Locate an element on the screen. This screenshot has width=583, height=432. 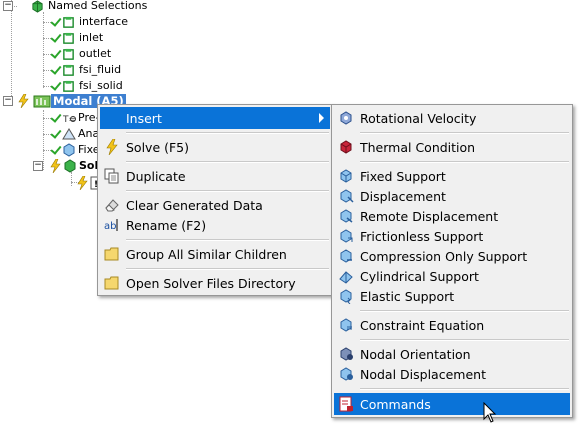
insert-icon is located at coordinates (112, 118).